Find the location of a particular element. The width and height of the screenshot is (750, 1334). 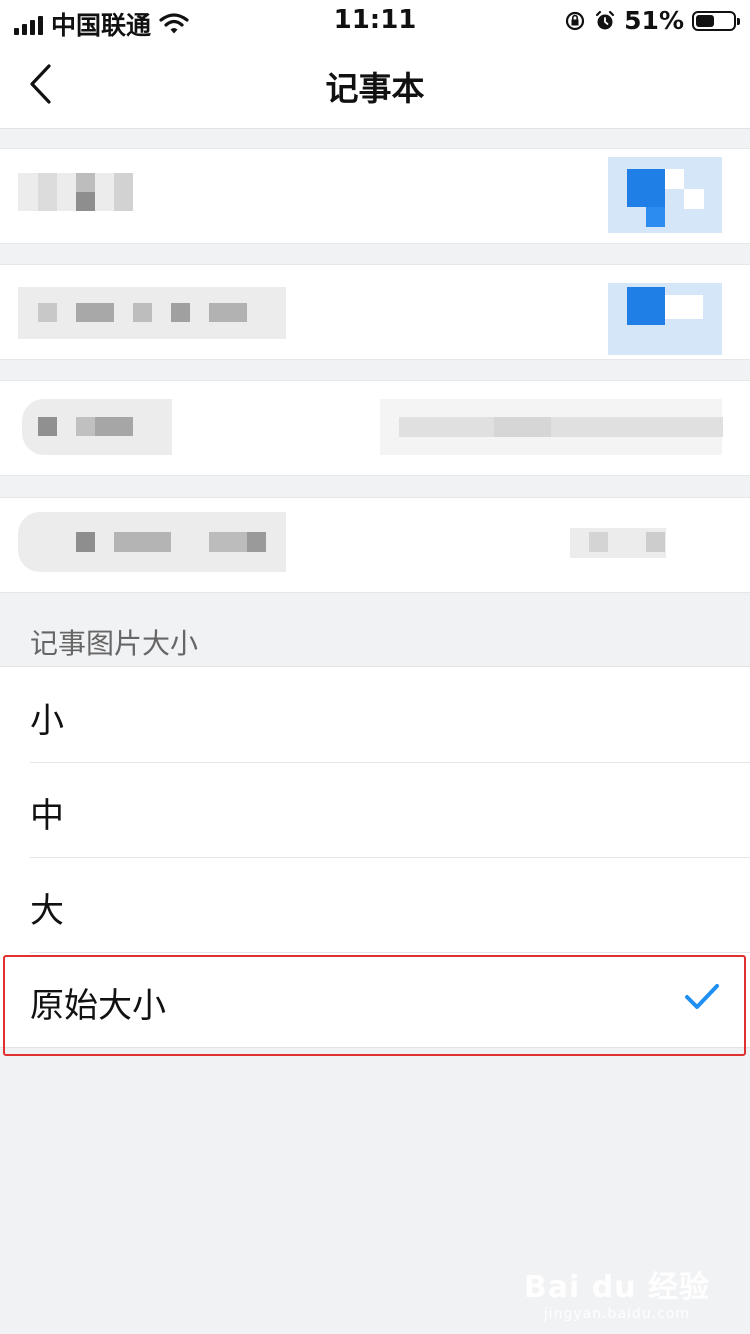

status-bar: 中国联通 11:11 51% is located at coordinates (375, 20).